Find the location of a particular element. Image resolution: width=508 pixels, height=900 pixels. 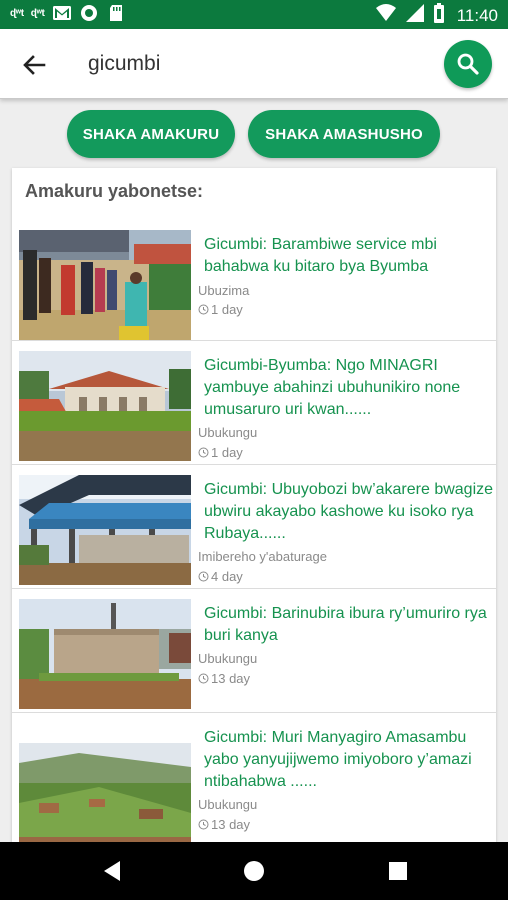

system-nav-bar is located at coordinates (254, 871).